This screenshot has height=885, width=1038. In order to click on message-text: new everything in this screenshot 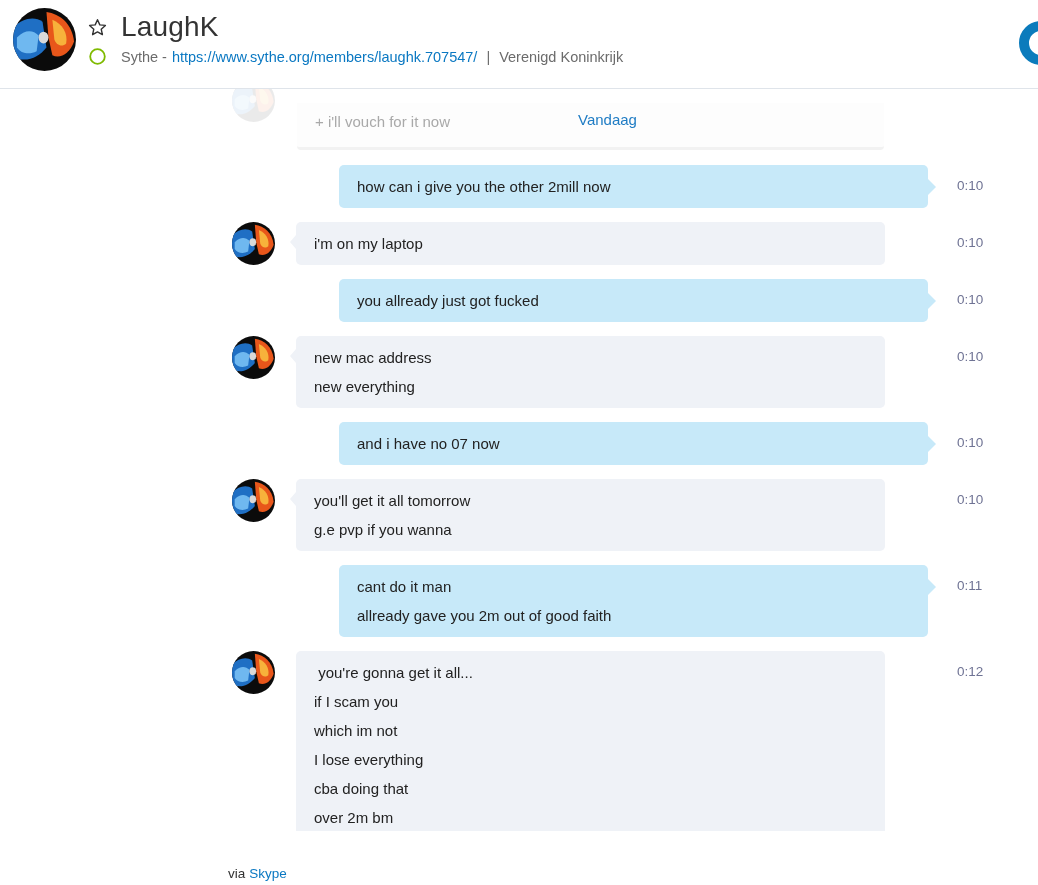, I will do `click(365, 387)`.